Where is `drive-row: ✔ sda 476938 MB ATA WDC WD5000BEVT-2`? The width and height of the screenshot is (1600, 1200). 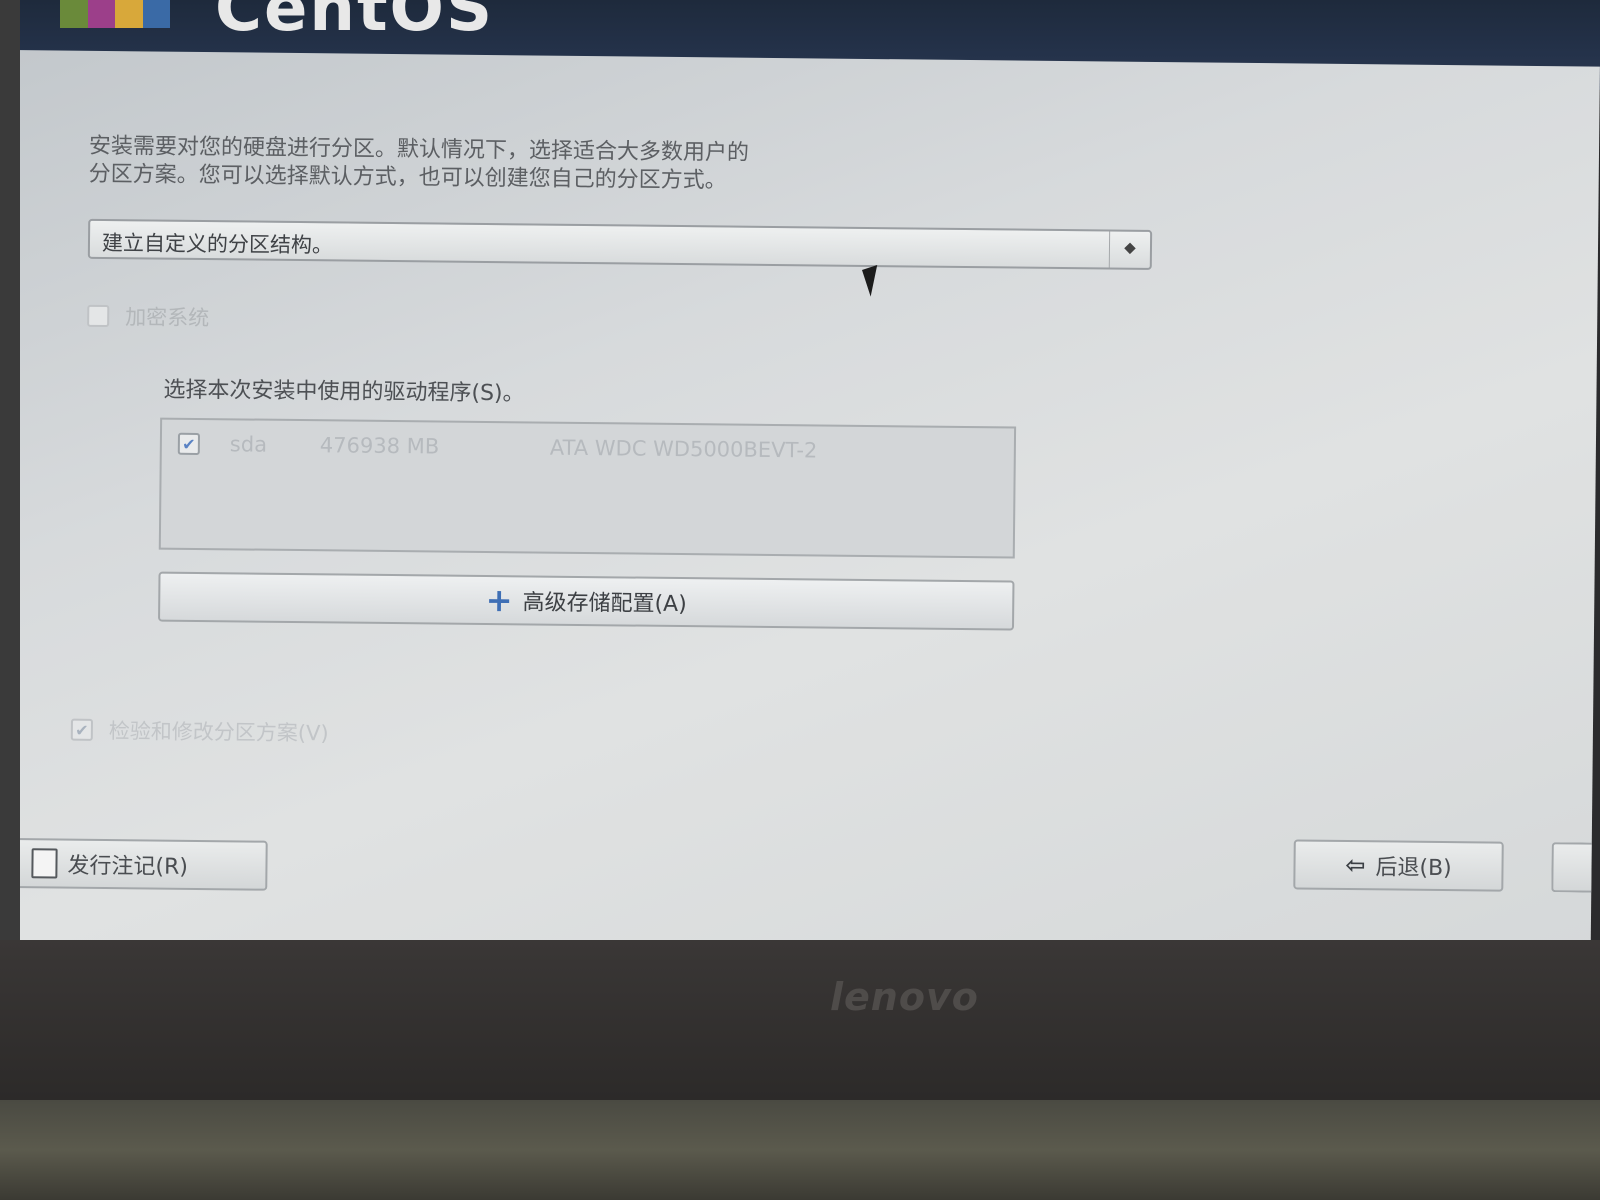
drive-row: ✔ sda 476938 MB ATA WDC WD5000BEVT-2 is located at coordinates (497, 447).